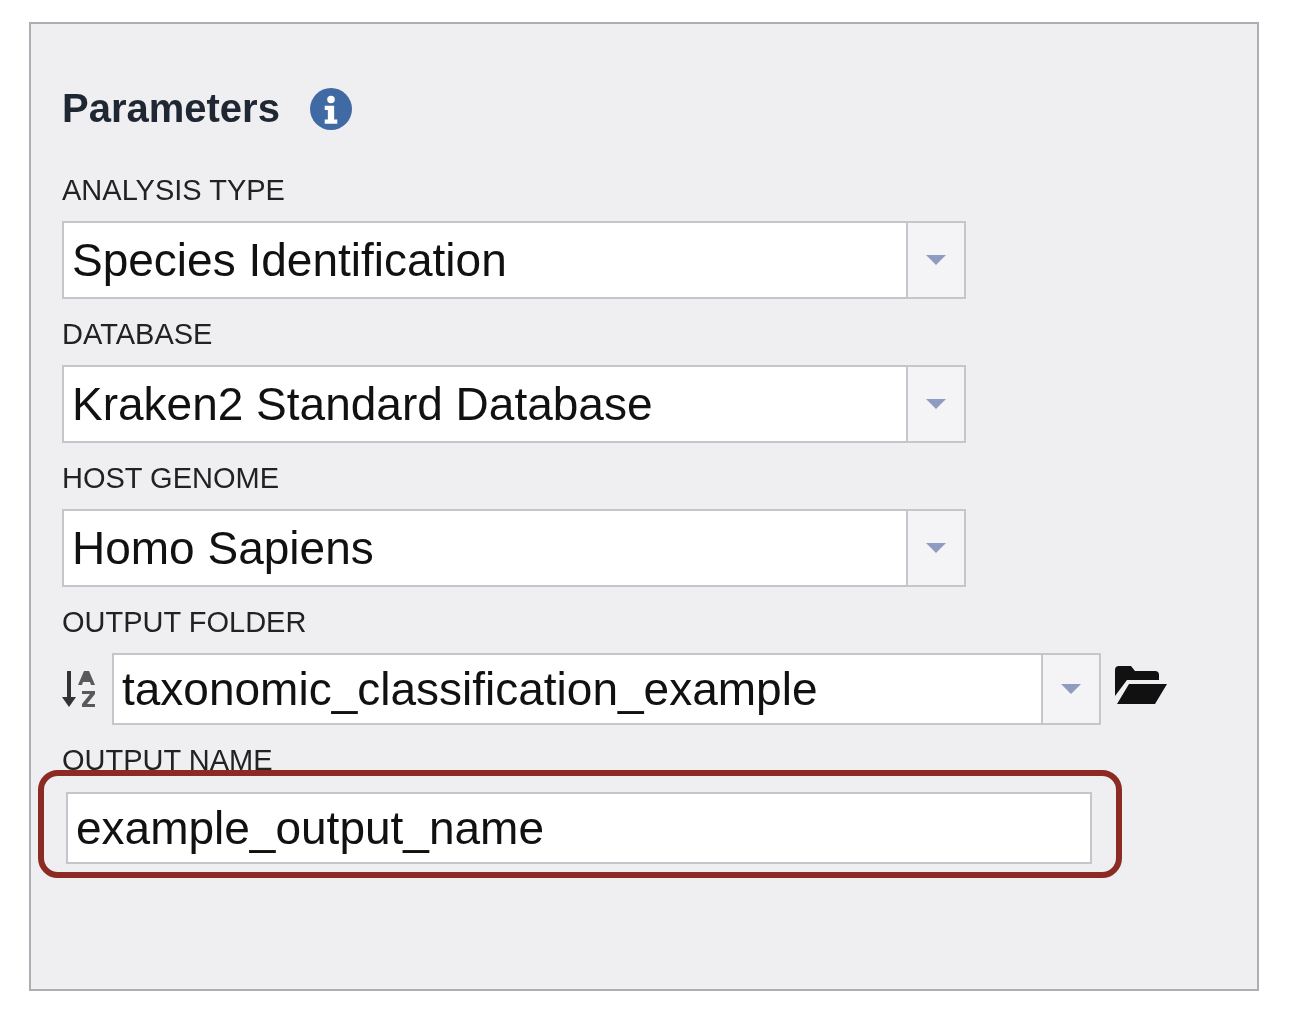  What do you see at coordinates (514, 403) in the screenshot?
I see `dropdown-field: Kraken2 Standard Database` at bounding box center [514, 403].